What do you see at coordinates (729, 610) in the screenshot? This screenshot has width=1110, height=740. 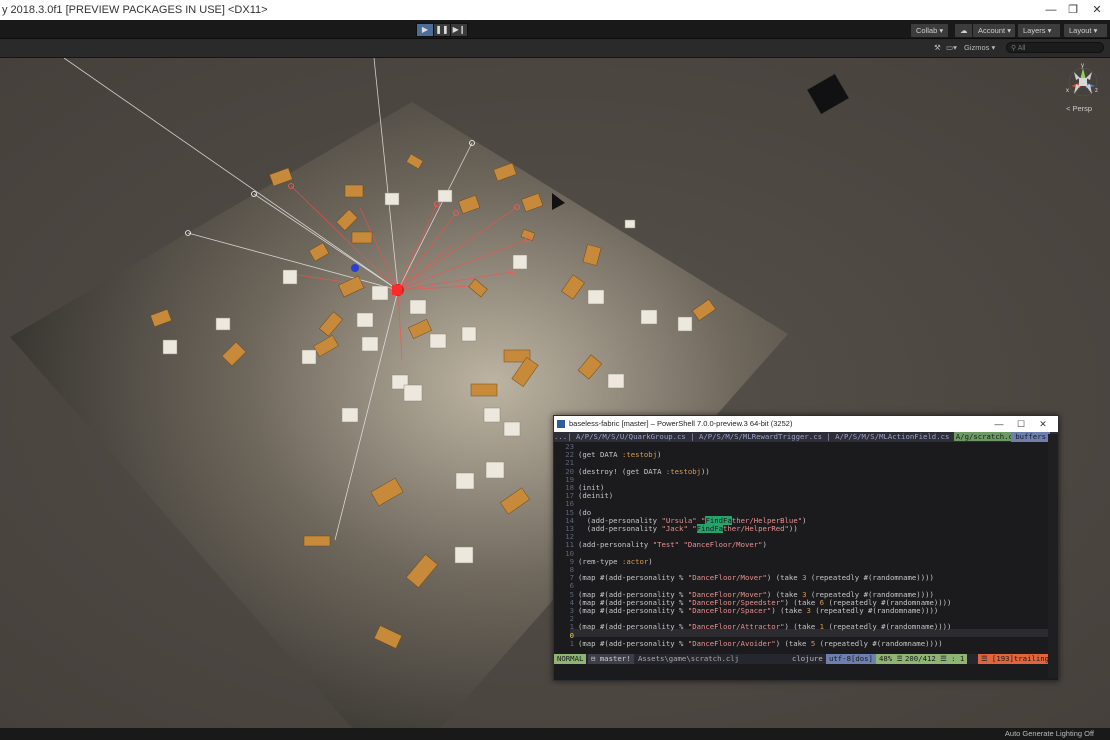 I see `code-token: "DanceFloor/Spacer"` at bounding box center [729, 610].